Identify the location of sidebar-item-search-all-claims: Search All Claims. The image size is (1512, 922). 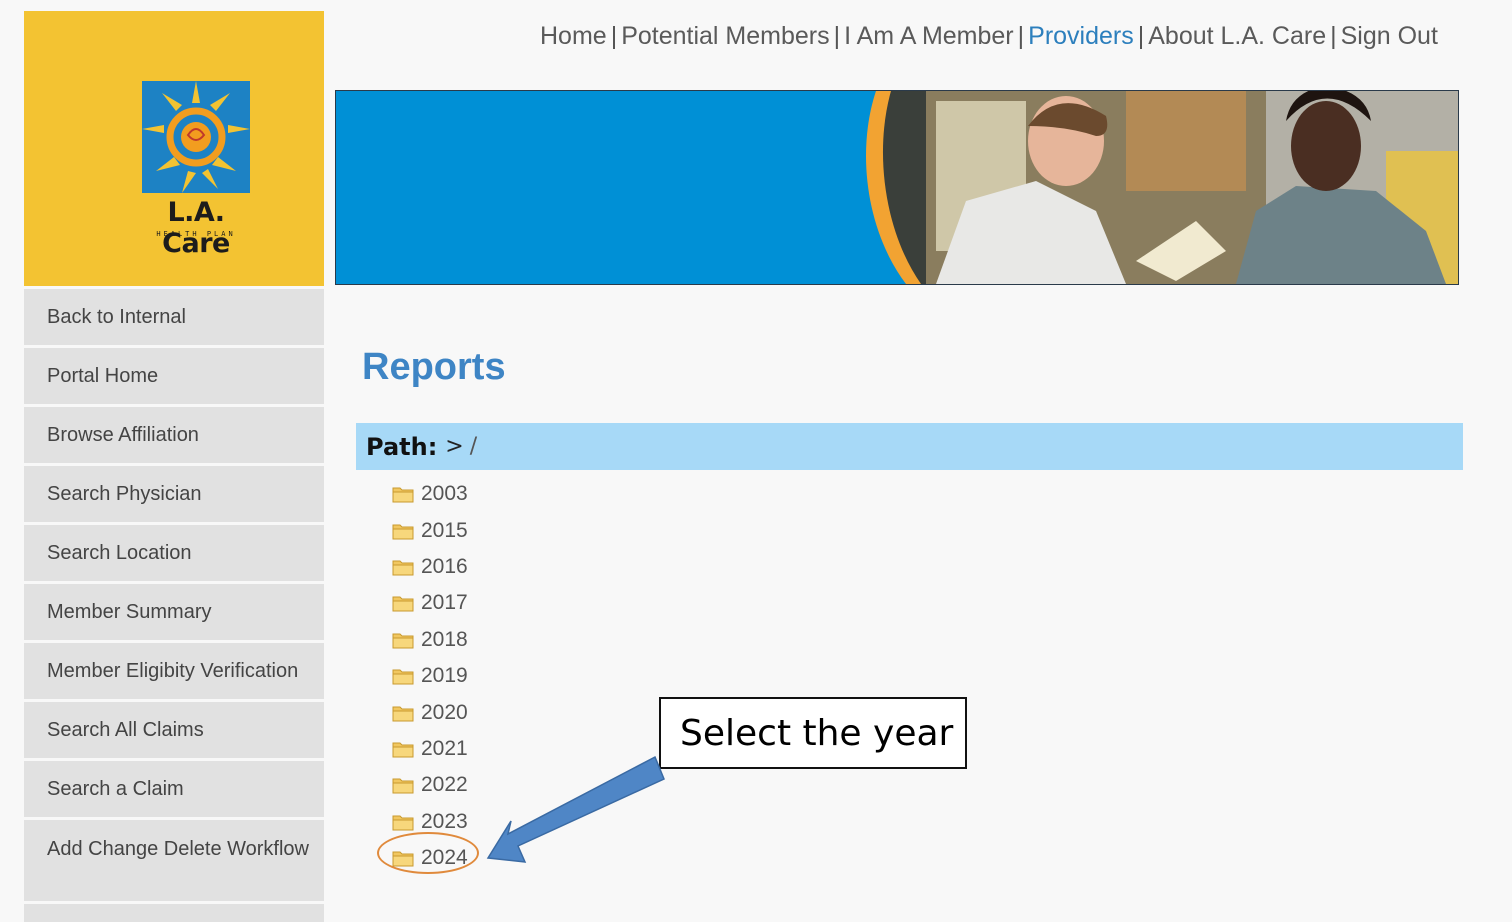
(174, 731).